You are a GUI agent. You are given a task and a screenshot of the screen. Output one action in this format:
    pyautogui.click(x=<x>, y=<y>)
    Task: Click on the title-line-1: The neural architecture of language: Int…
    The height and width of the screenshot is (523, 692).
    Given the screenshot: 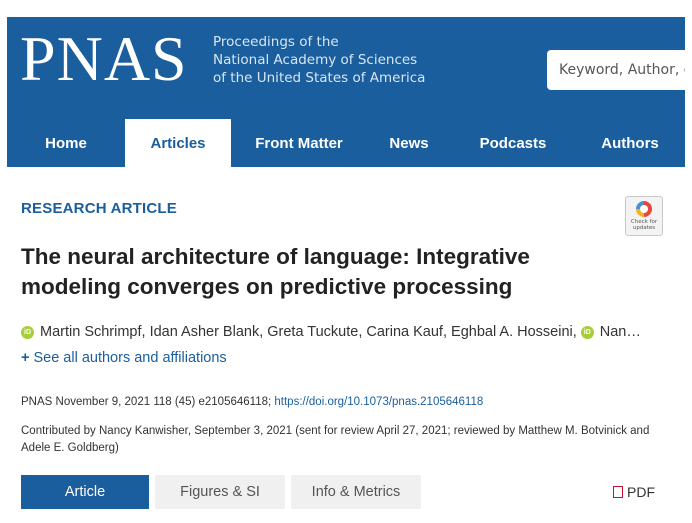 What is the action you would take?
    pyautogui.click(x=275, y=256)
    